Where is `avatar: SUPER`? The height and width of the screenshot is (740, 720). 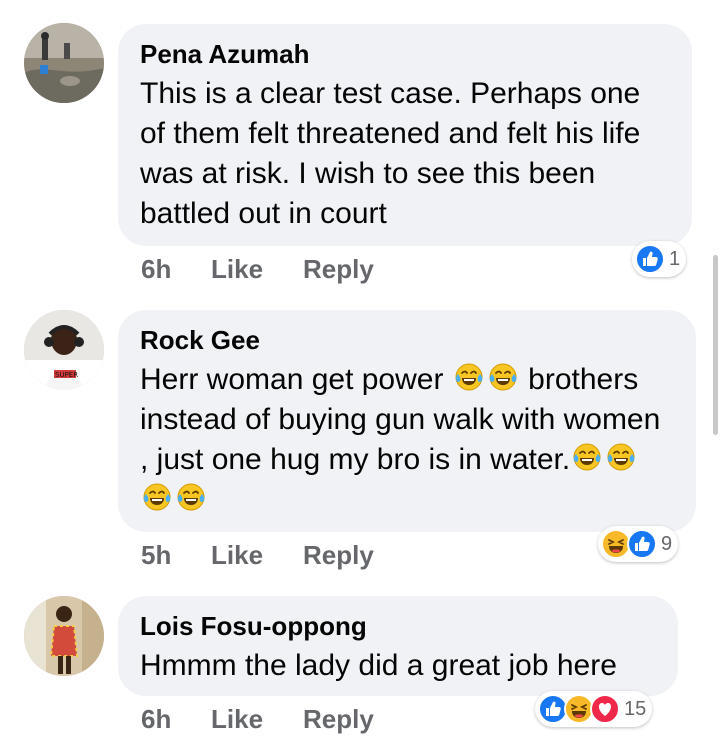
avatar: SUPER is located at coordinates (64, 350).